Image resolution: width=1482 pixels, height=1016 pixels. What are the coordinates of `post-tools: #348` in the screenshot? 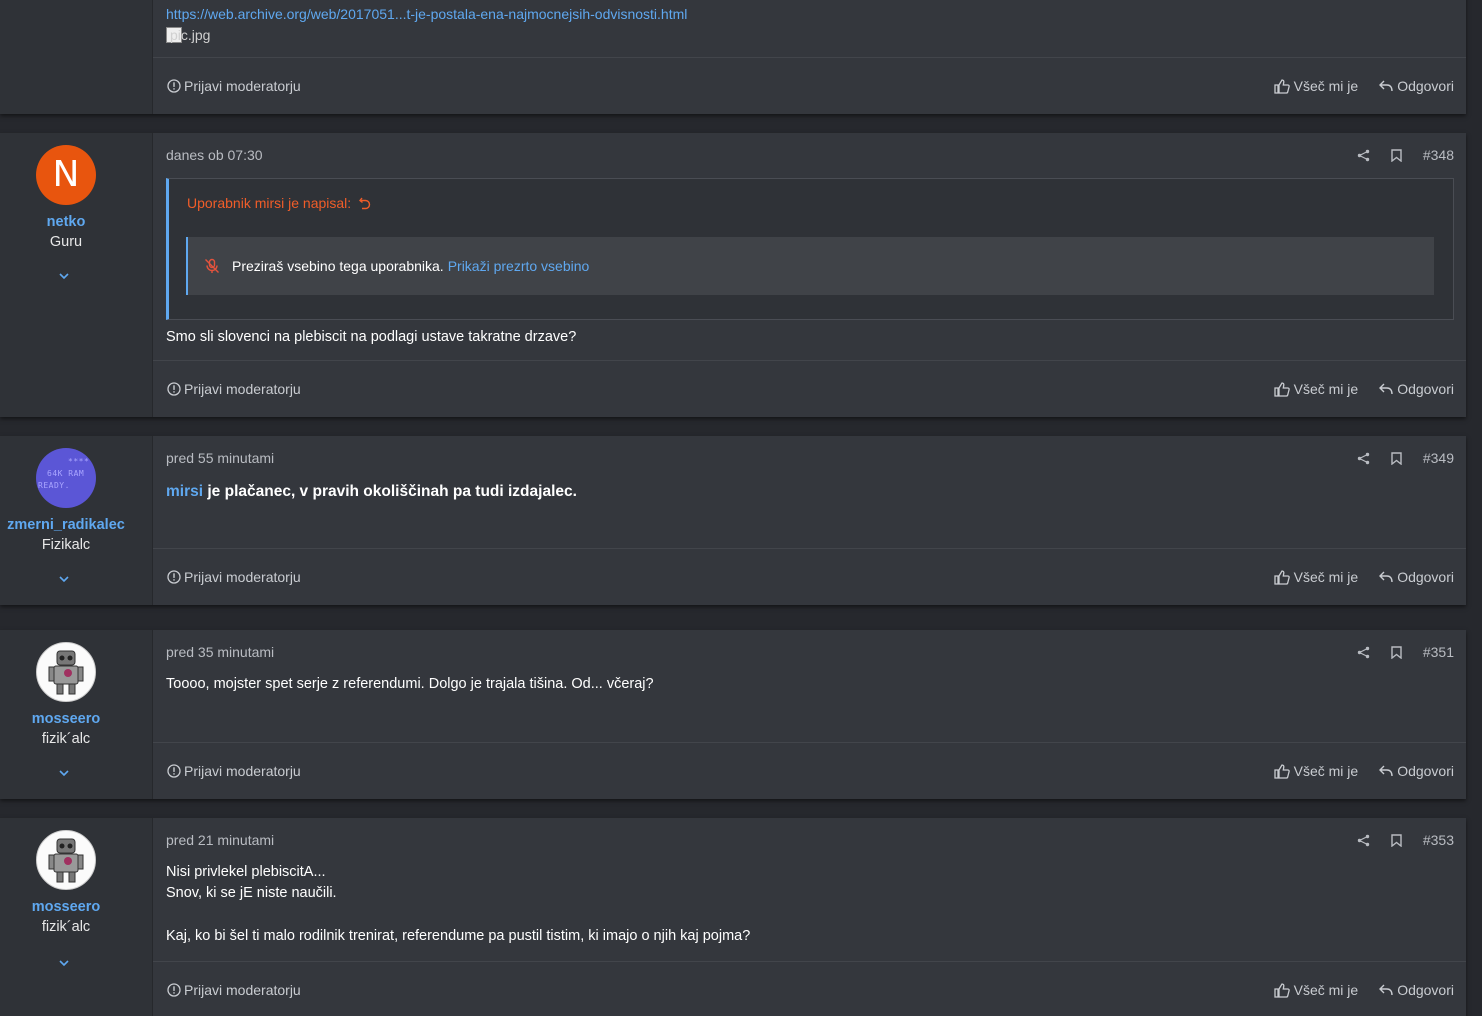 It's located at (1400, 155).